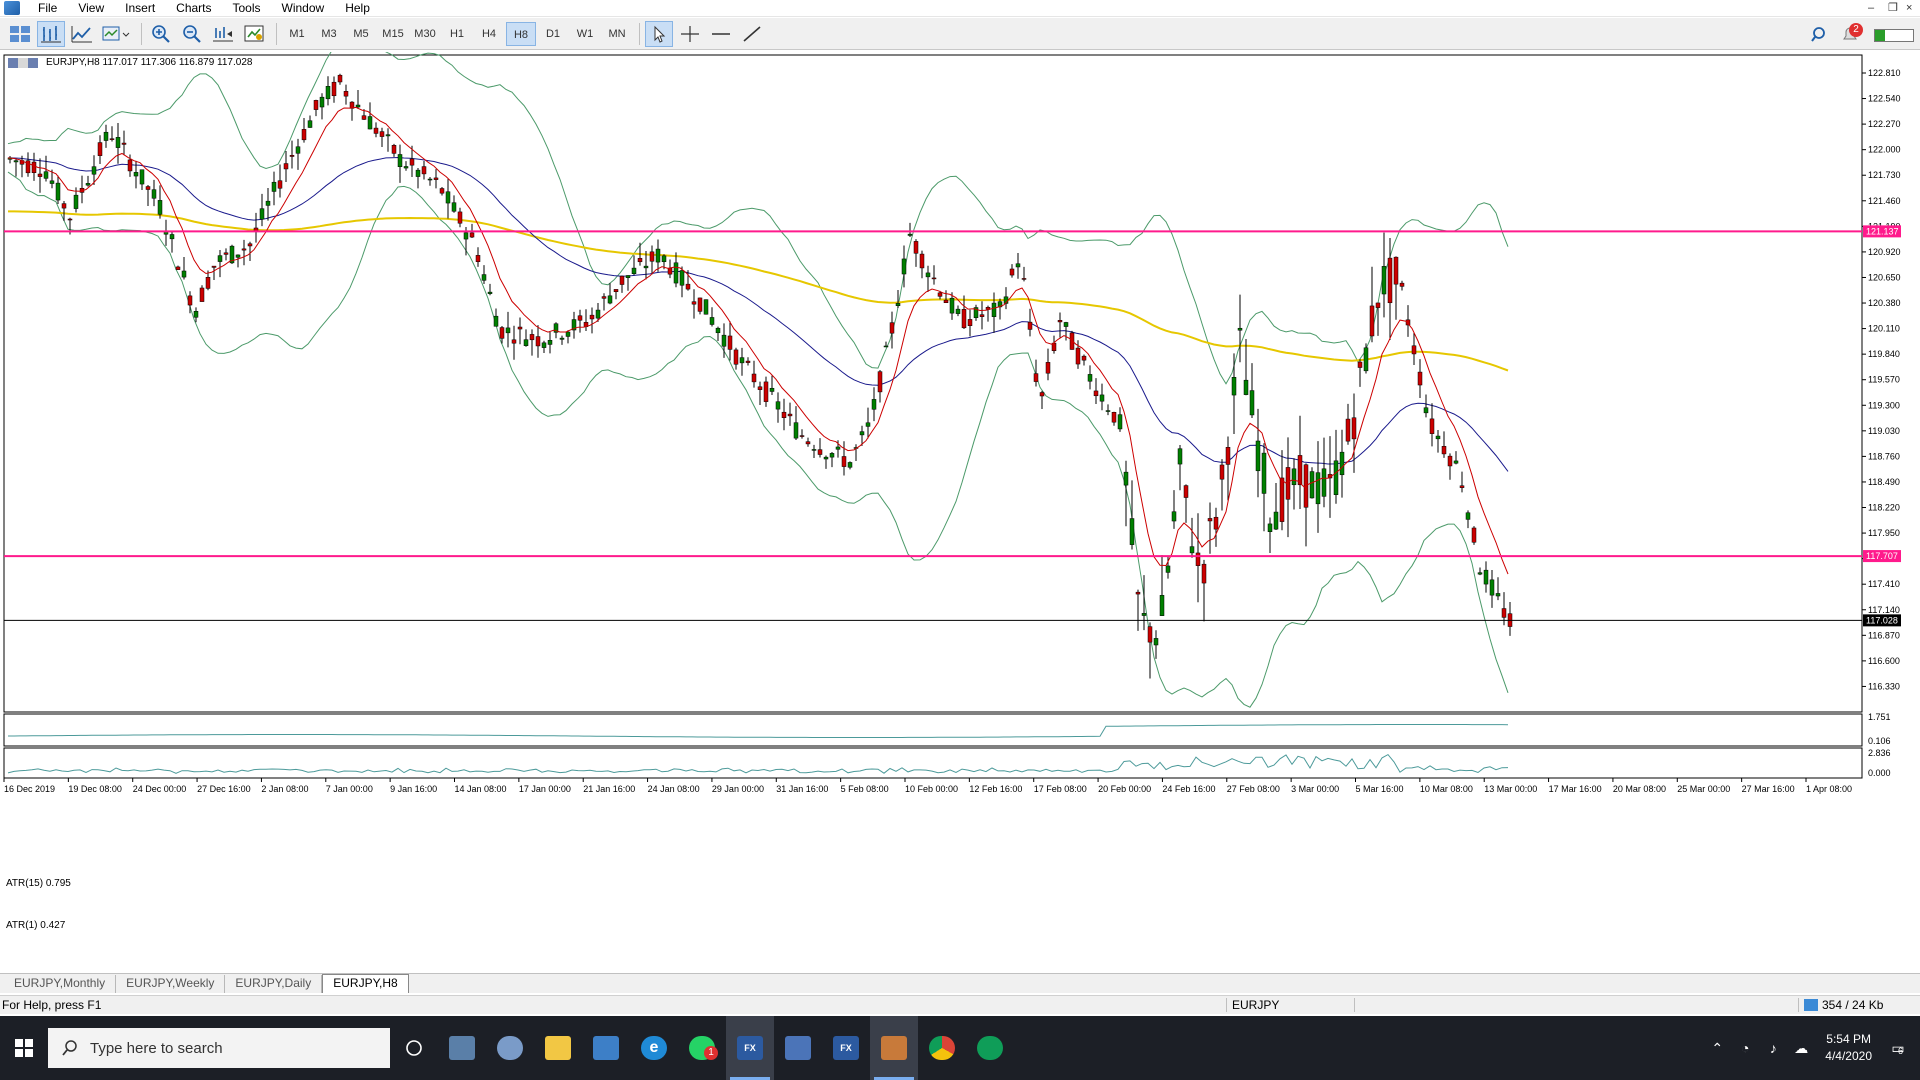 The image size is (1920, 1080). What do you see at coordinates (690, 34) in the screenshot?
I see `crosshair-icon` at bounding box center [690, 34].